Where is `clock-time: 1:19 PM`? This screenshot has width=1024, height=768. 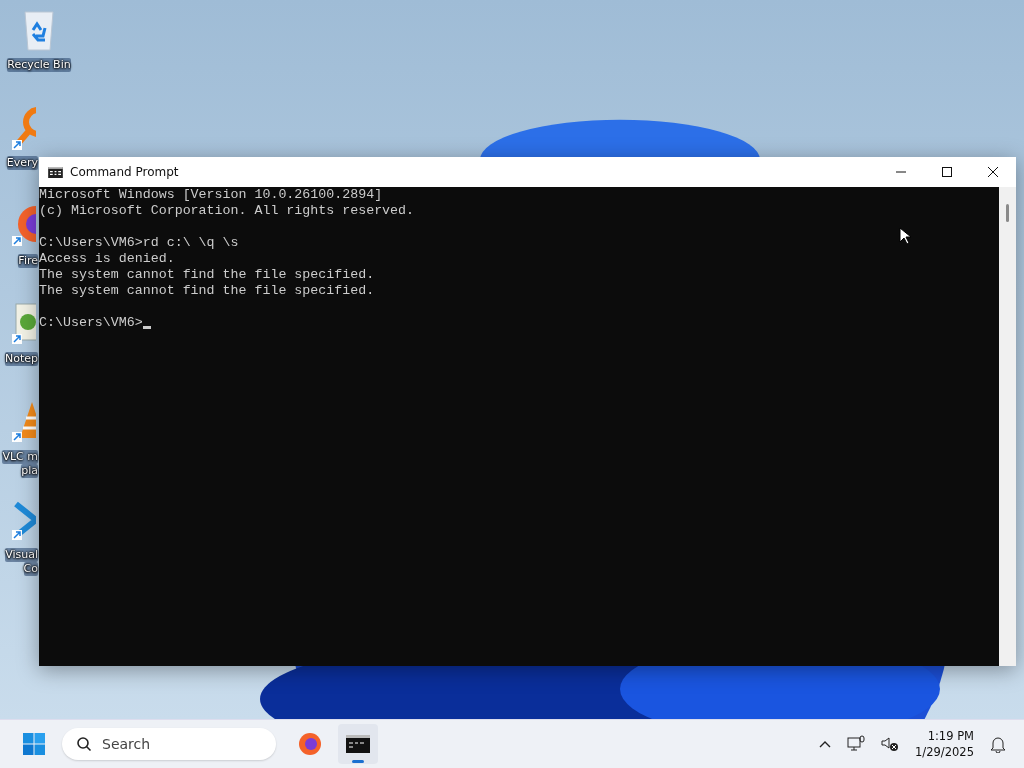
clock-time: 1:19 PM is located at coordinates (950, 736).